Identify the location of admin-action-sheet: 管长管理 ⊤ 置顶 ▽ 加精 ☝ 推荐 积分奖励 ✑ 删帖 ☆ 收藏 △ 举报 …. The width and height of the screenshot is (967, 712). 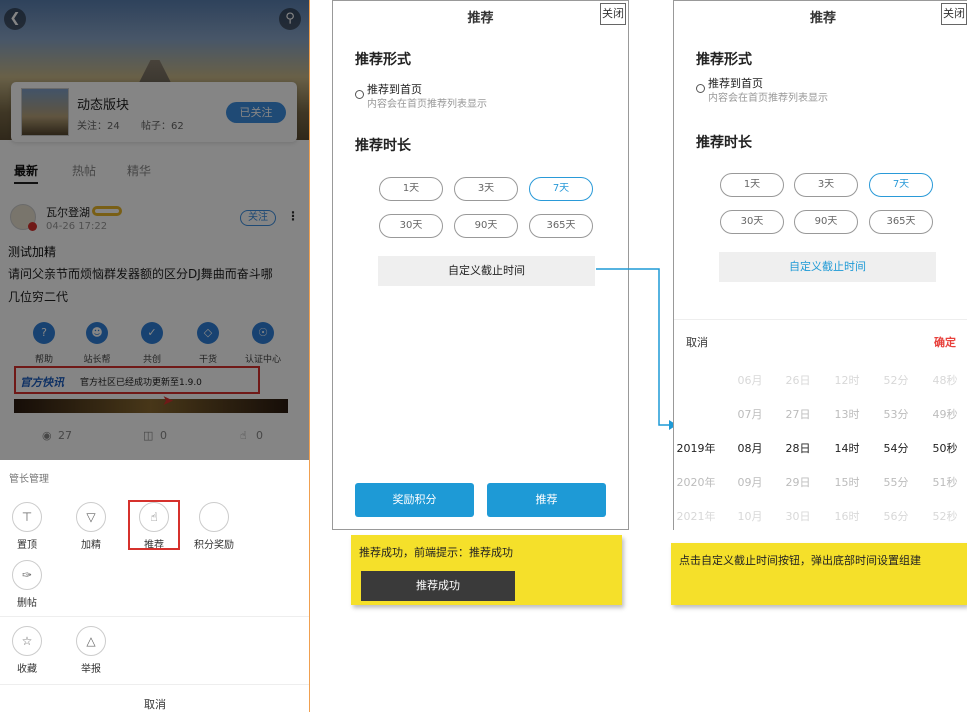
(154, 586).